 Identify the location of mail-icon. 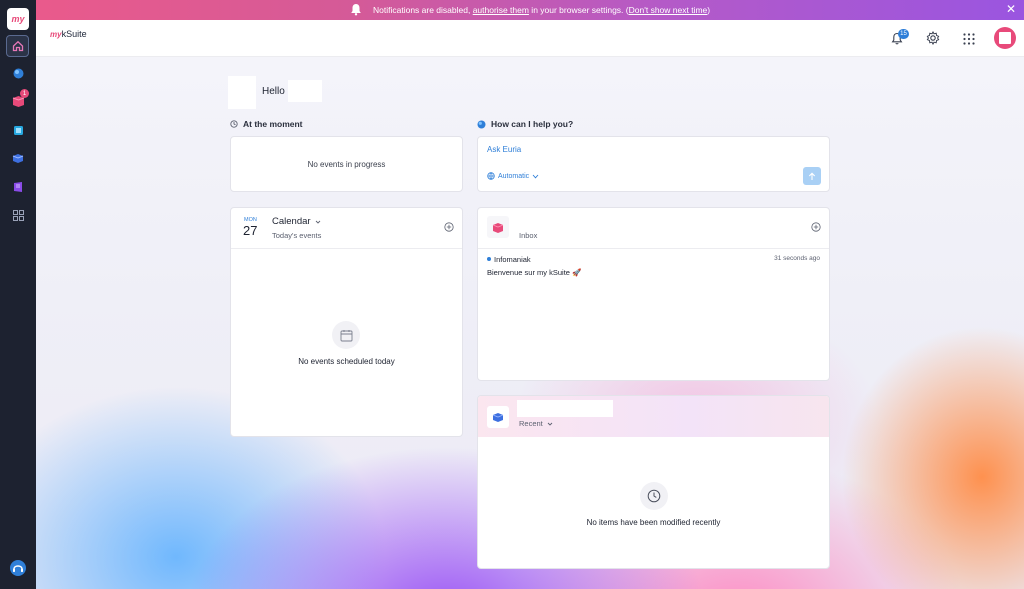
(498, 227).